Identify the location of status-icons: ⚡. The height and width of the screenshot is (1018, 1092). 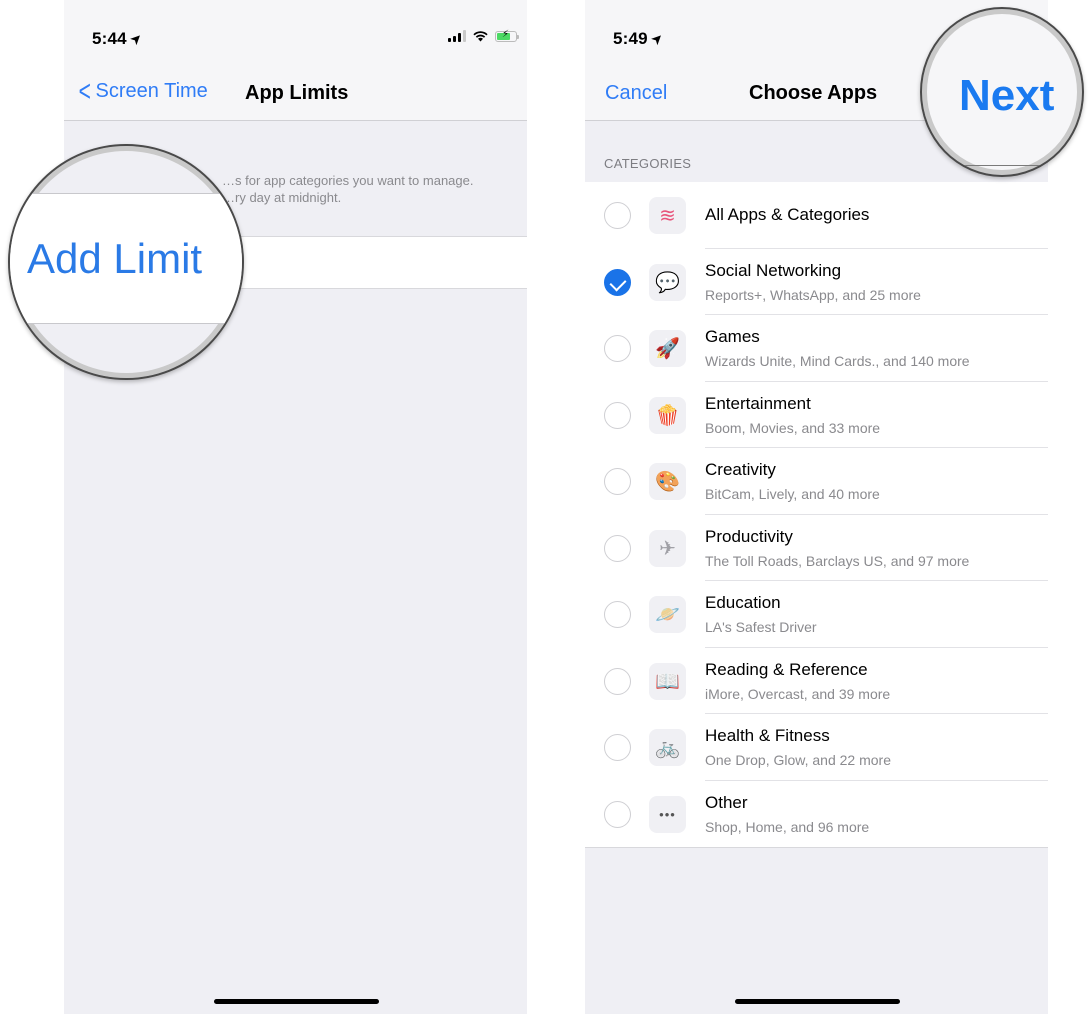
(483, 35).